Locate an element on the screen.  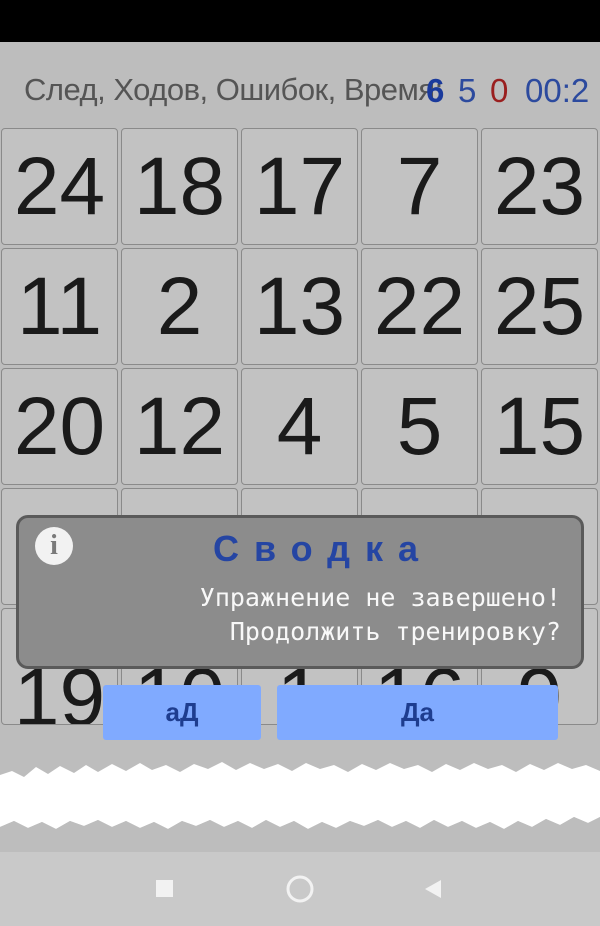
back-triangle-icon is located at coordinates (433, 889).